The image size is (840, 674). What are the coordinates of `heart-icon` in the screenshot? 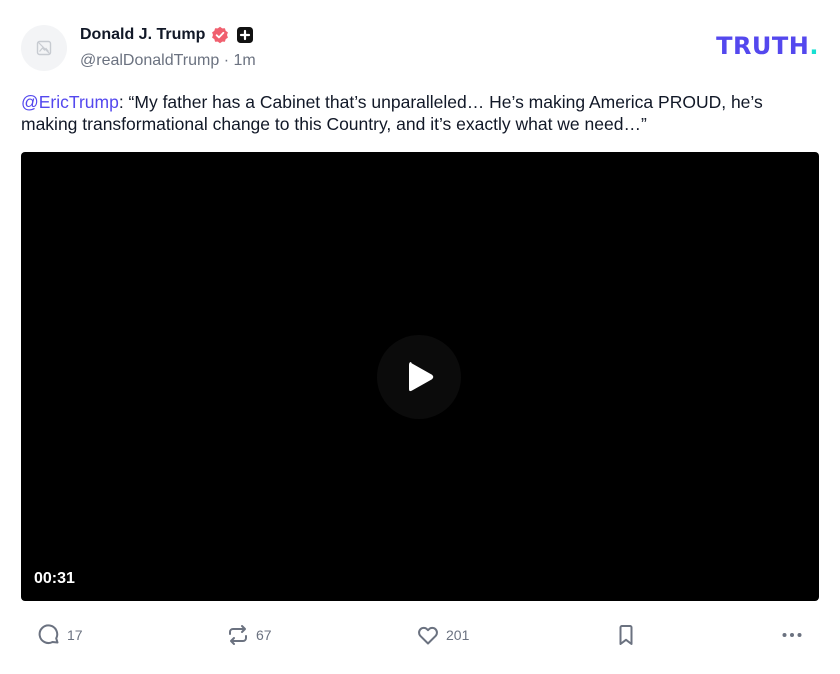 It's located at (428, 635).